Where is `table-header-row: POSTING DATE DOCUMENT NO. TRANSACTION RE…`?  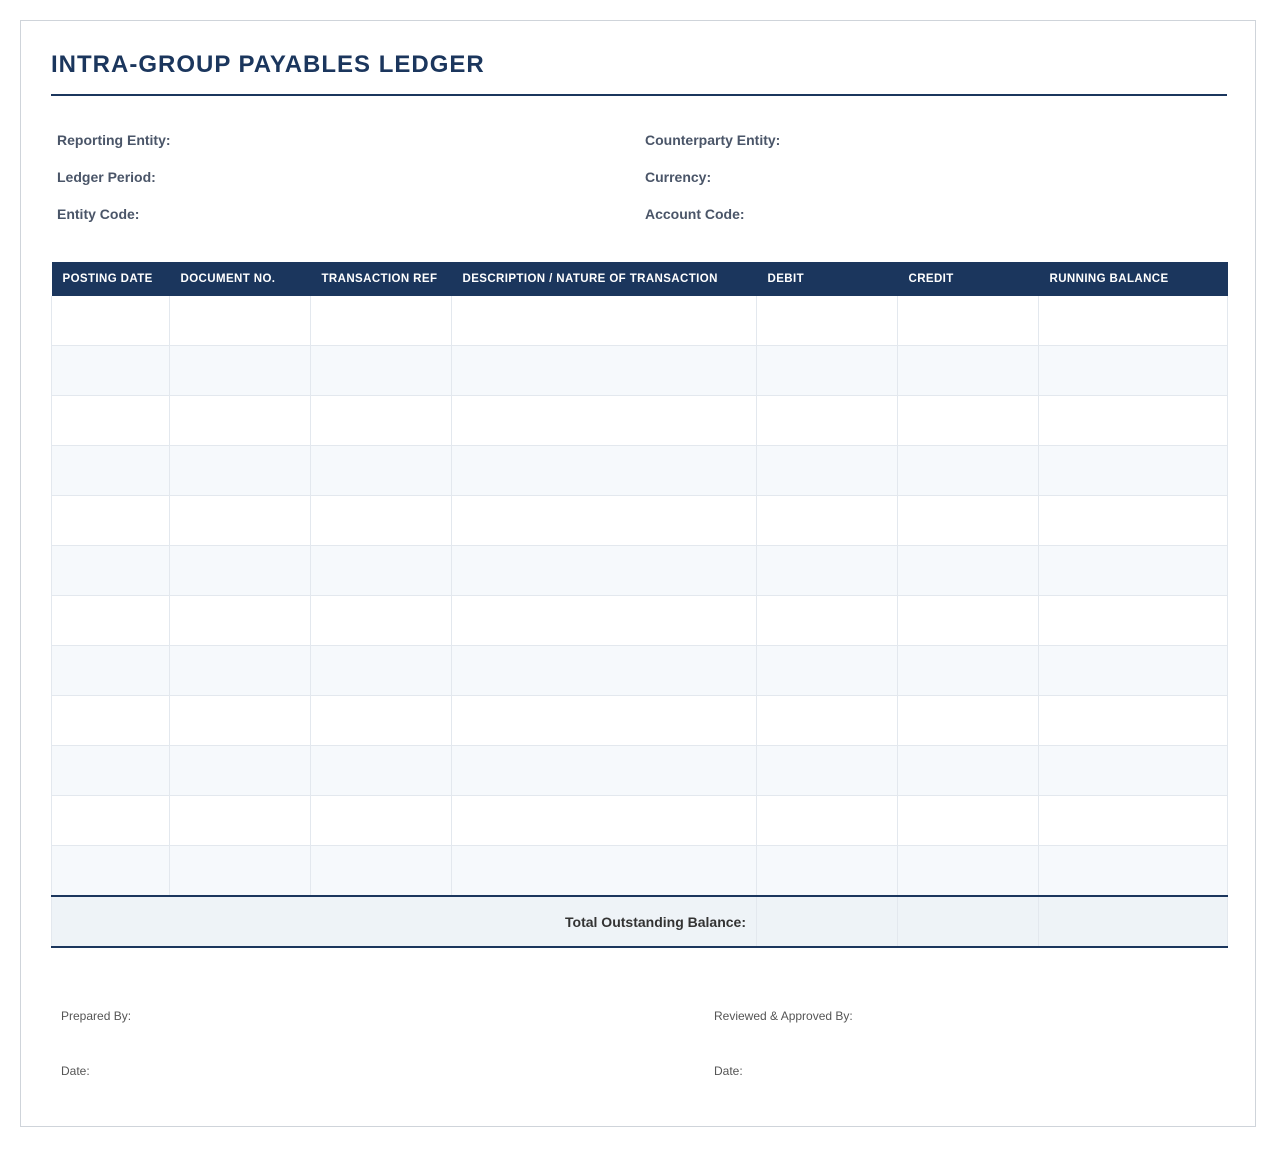
table-header-row: POSTING DATE DOCUMENT NO. TRANSACTION RE… is located at coordinates (639, 279).